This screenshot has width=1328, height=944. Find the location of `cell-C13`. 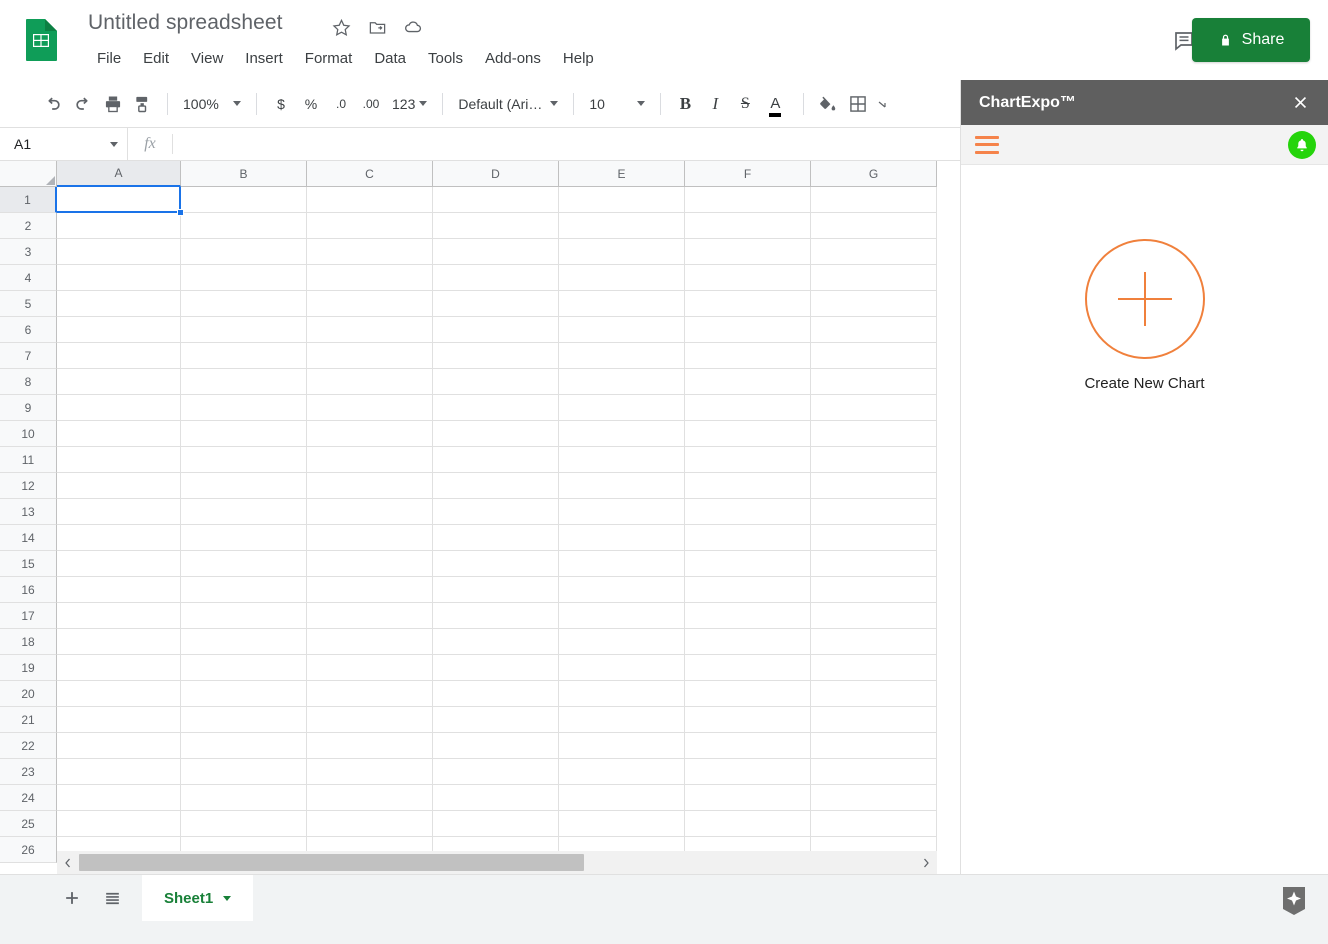

cell-C13 is located at coordinates (370, 512).